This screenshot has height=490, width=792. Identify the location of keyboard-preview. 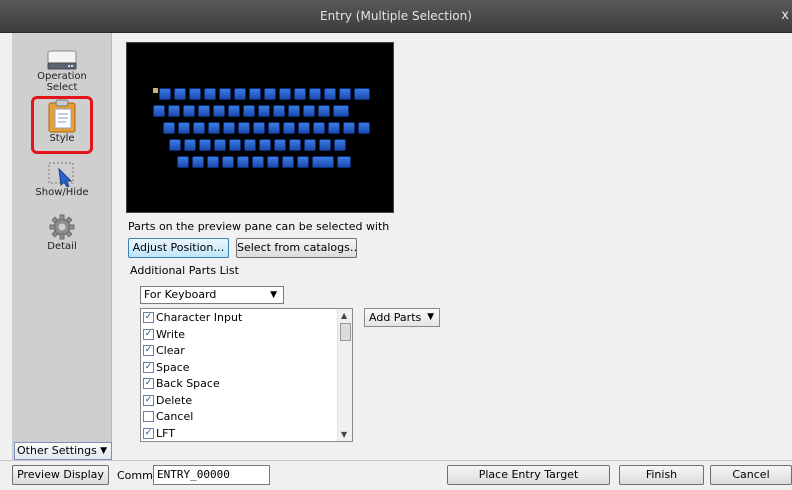
(261, 134).